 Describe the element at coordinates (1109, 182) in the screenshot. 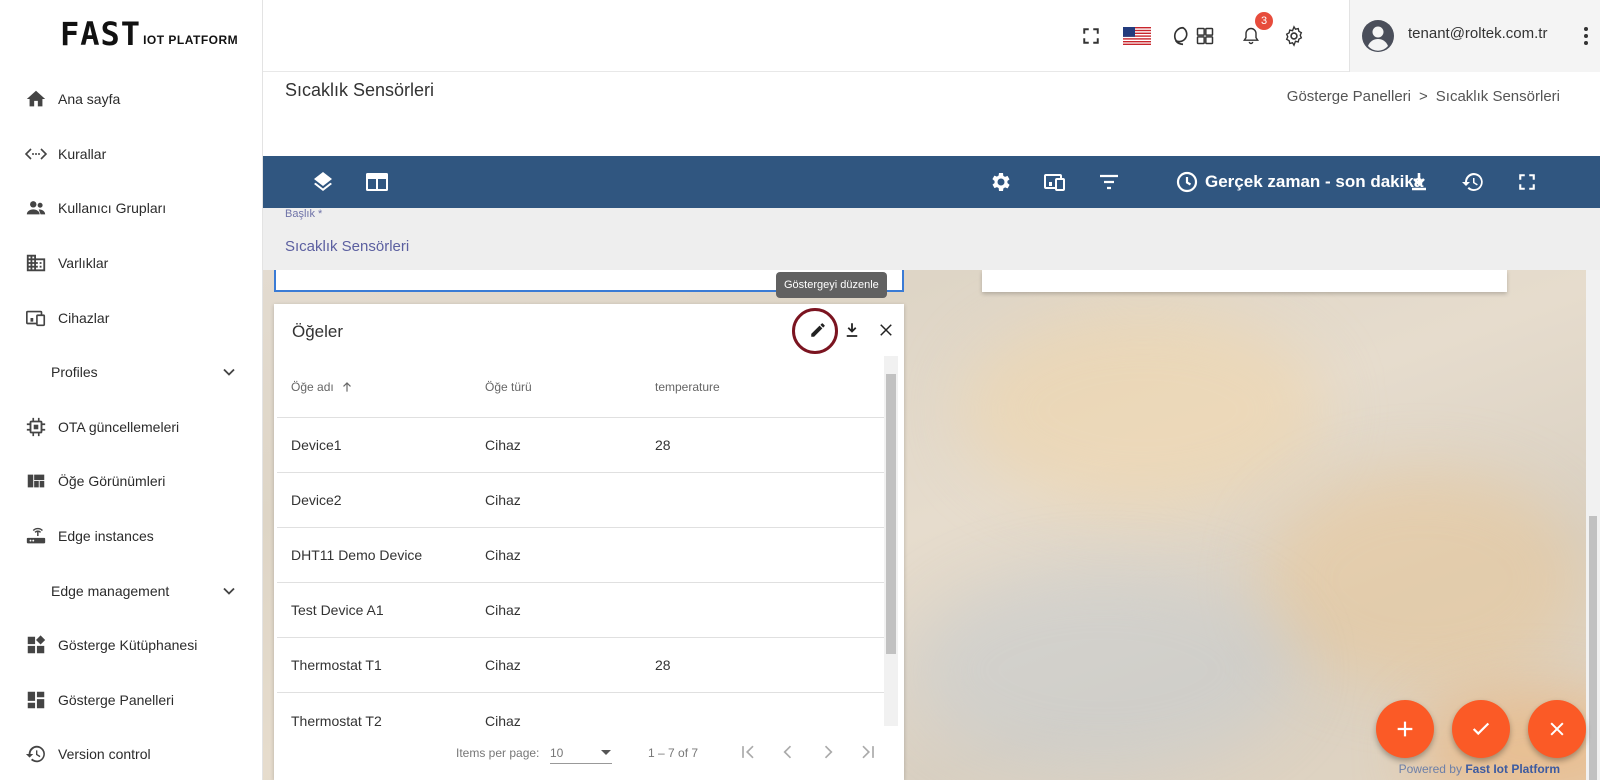

I see `filter-icon` at that location.